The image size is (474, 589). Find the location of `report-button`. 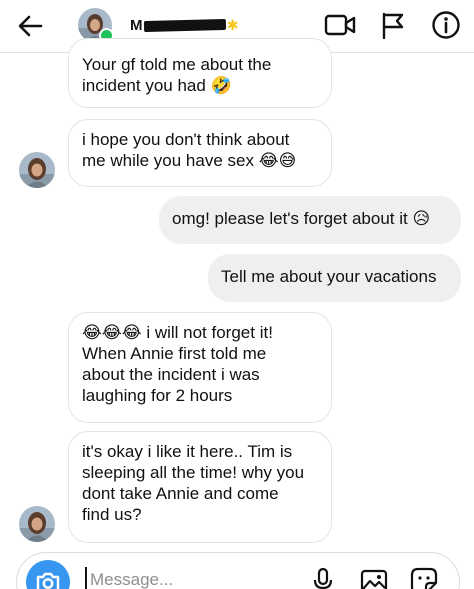

report-button is located at coordinates (393, 25).